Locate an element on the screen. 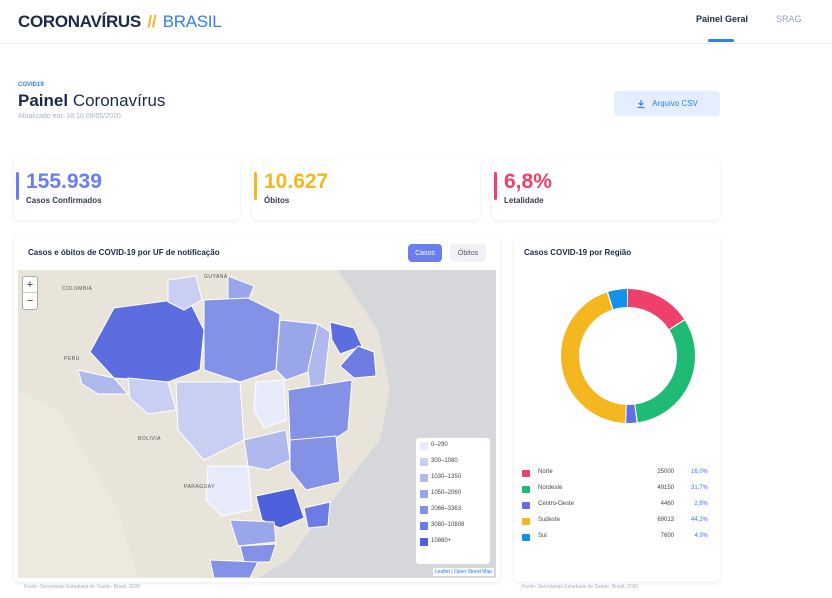 The height and width of the screenshot is (598, 832). state-pa is located at coordinates (242, 340).